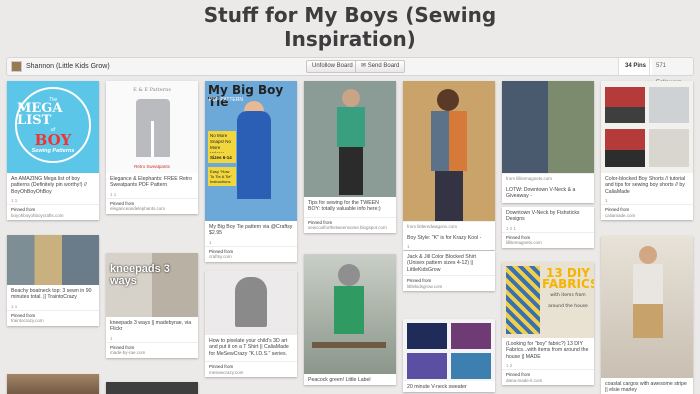 The image size is (700, 394). I want to click on pin-source-url: craftsy.com, so click(220, 256).